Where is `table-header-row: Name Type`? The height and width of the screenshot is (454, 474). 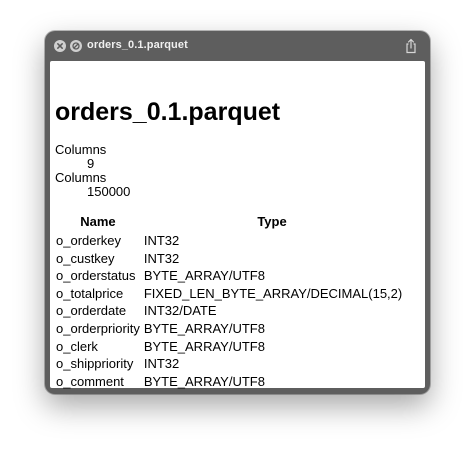
table-header-row: Name Type is located at coordinates (230, 223).